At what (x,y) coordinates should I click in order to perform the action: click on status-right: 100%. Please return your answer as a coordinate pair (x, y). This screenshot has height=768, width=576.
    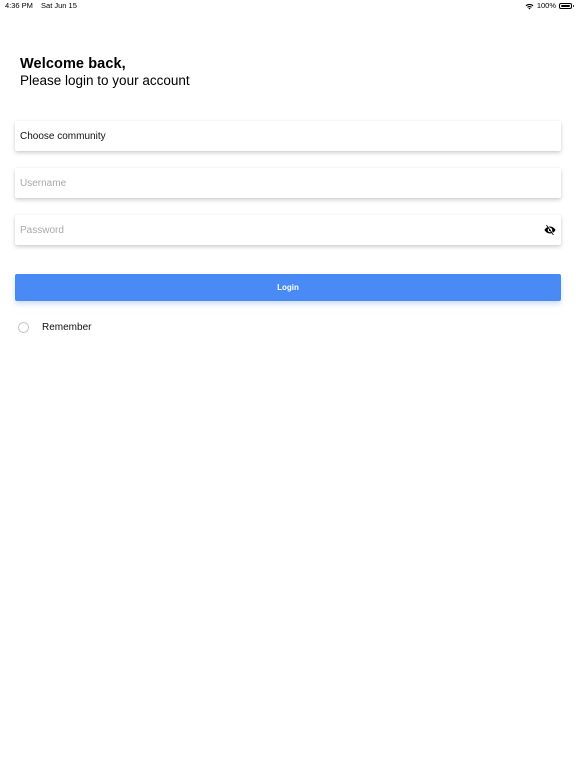
    Looking at the image, I should click on (549, 6).